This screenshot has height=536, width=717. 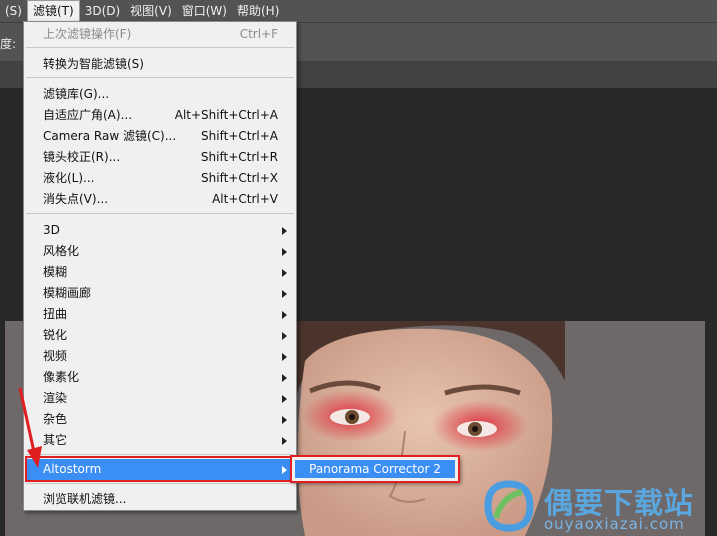 What do you see at coordinates (151, 11) in the screenshot?
I see `menu-view: 视图(V)` at bounding box center [151, 11].